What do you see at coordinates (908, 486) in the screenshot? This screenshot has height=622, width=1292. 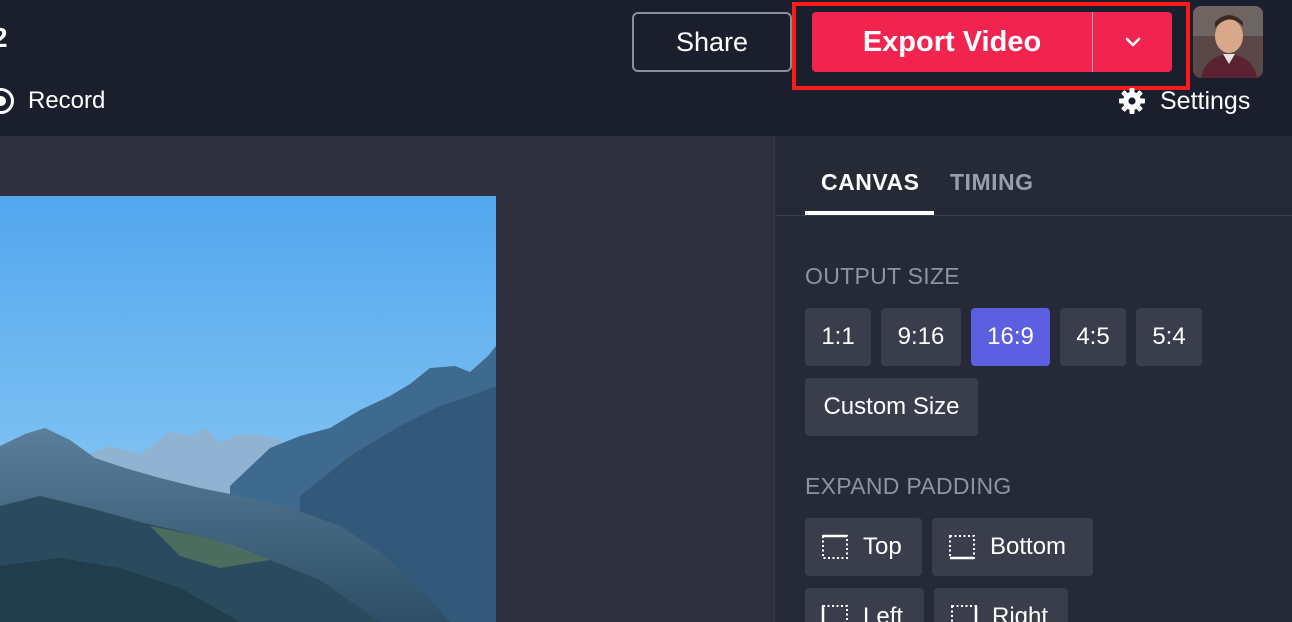 I see `expand-padding-label: EXPAND PADDING` at bounding box center [908, 486].